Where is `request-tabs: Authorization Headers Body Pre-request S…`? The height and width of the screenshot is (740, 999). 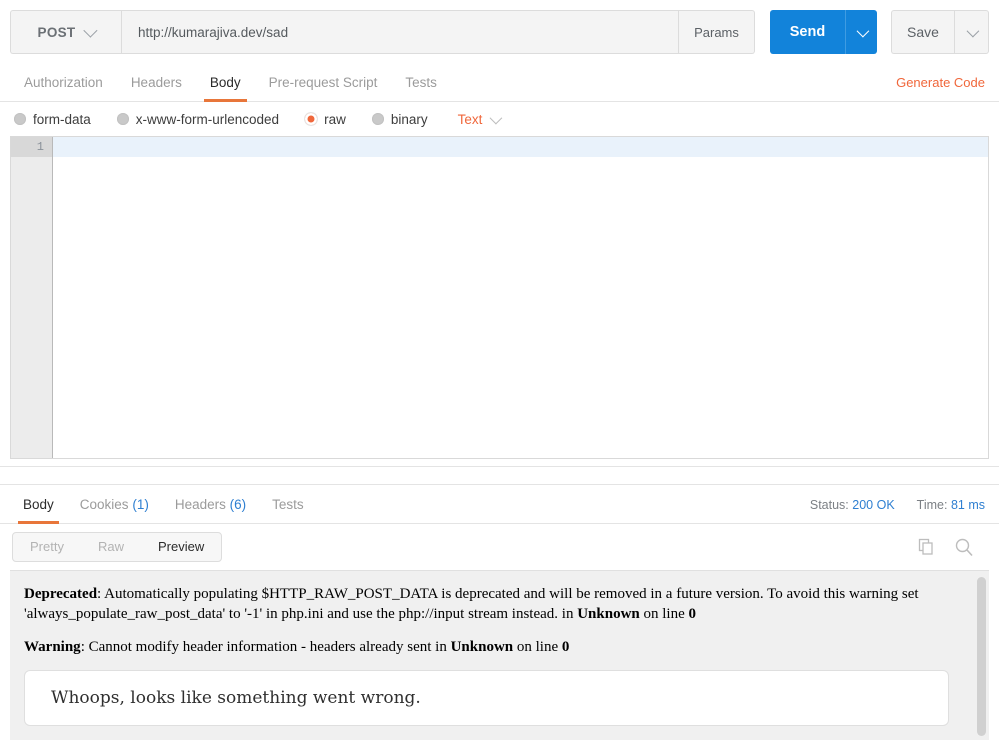 request-tabs: Authorization Headers Body Pre-request S… is located at coordinates (499, 82).